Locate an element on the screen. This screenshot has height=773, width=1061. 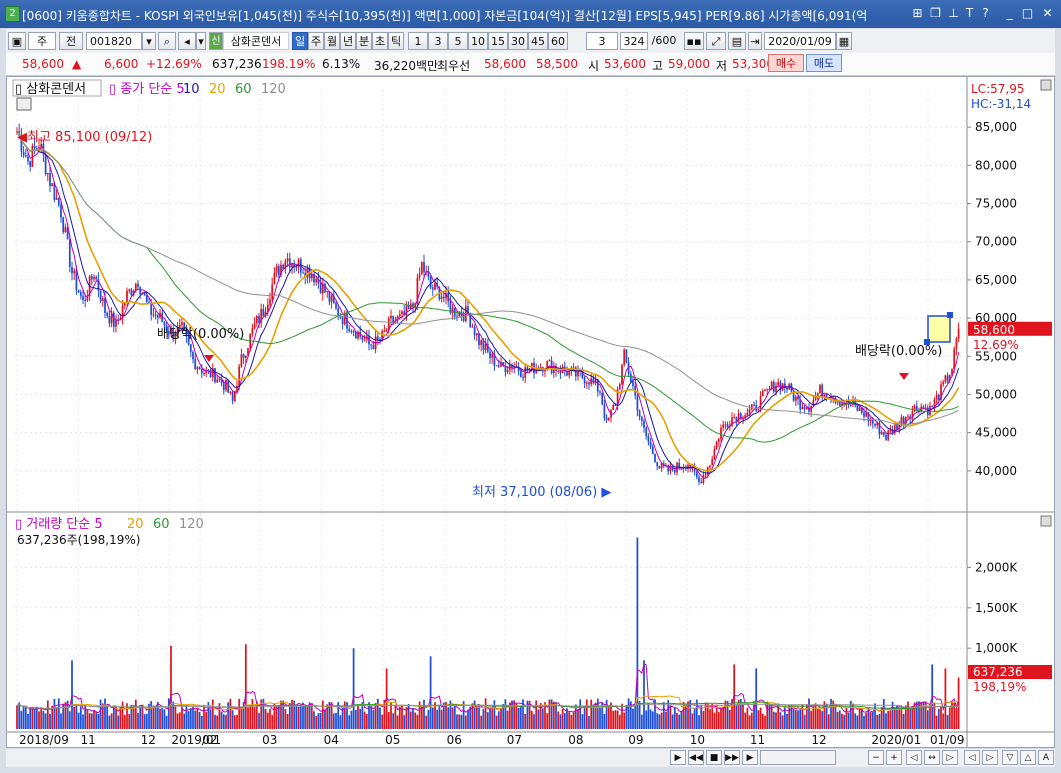
expand-icon: ▽ is located at coordinates (1010, 757).